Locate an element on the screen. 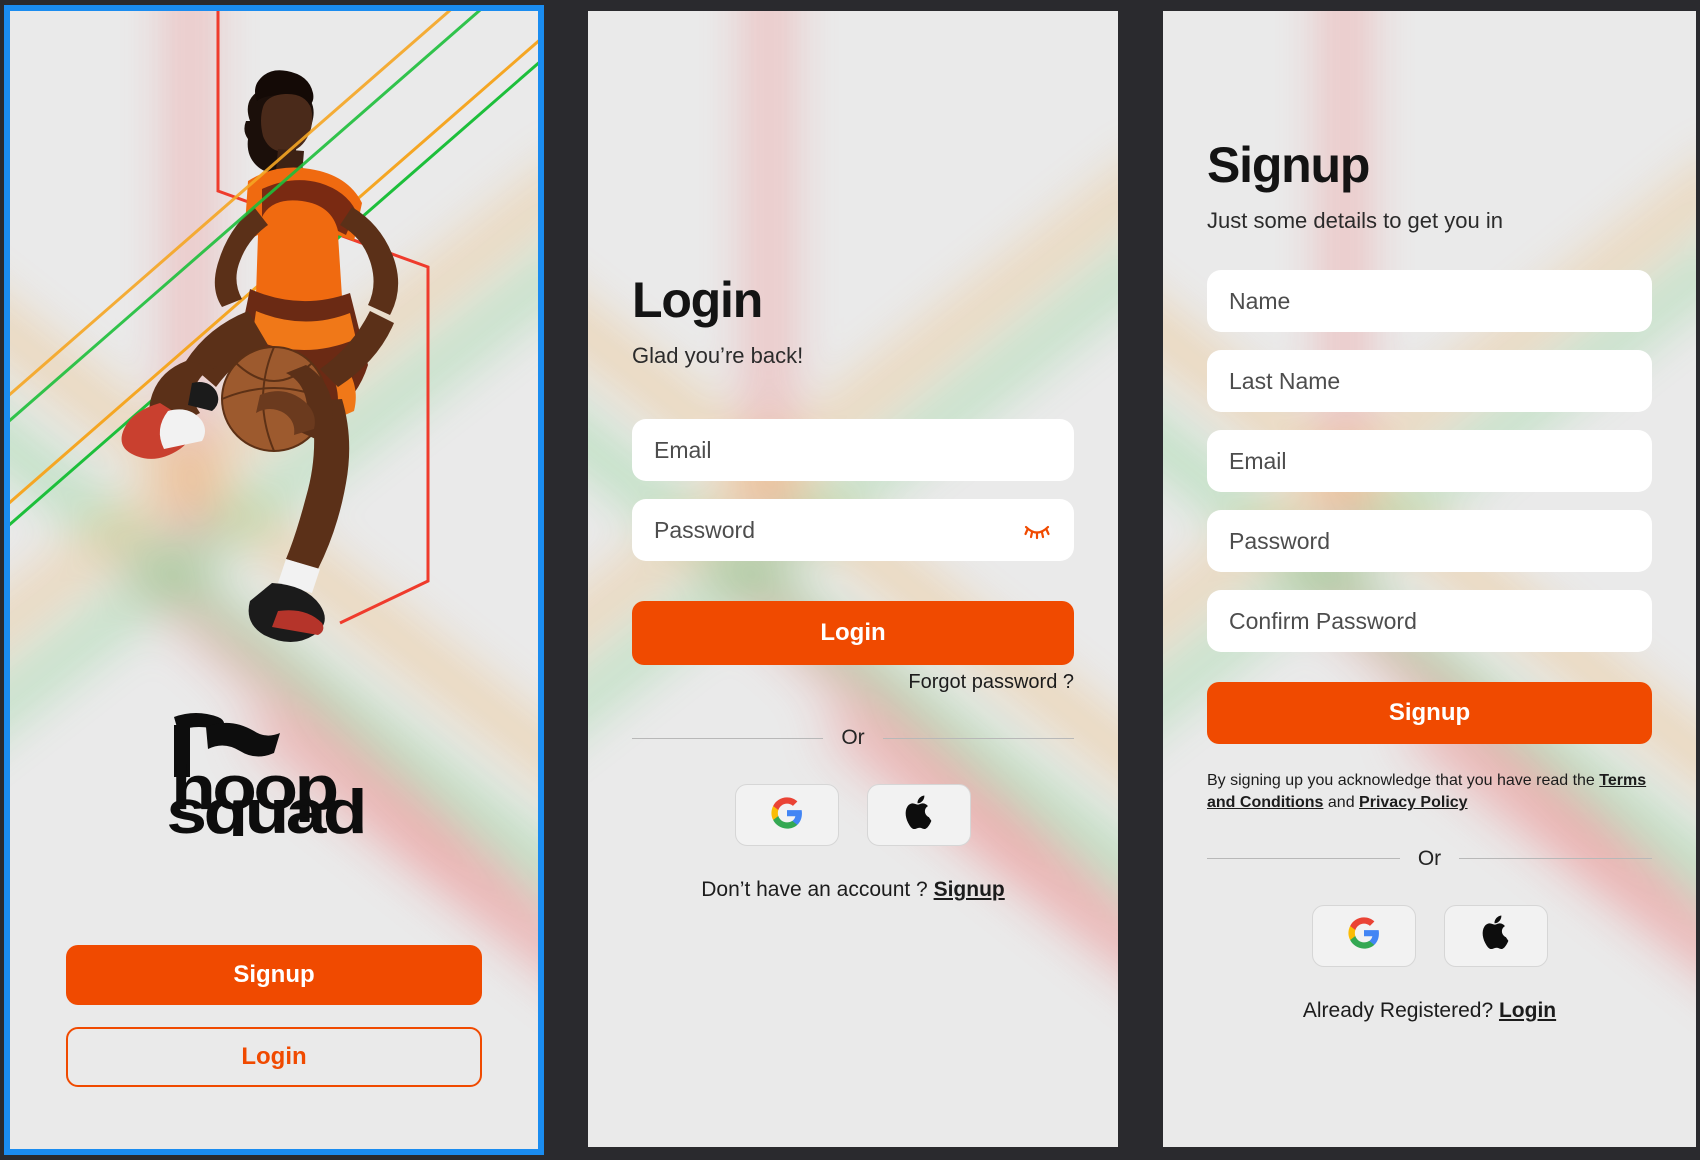 The image size is (1700, 1160). login-email-field: Email is located at coordinates (853, 450).